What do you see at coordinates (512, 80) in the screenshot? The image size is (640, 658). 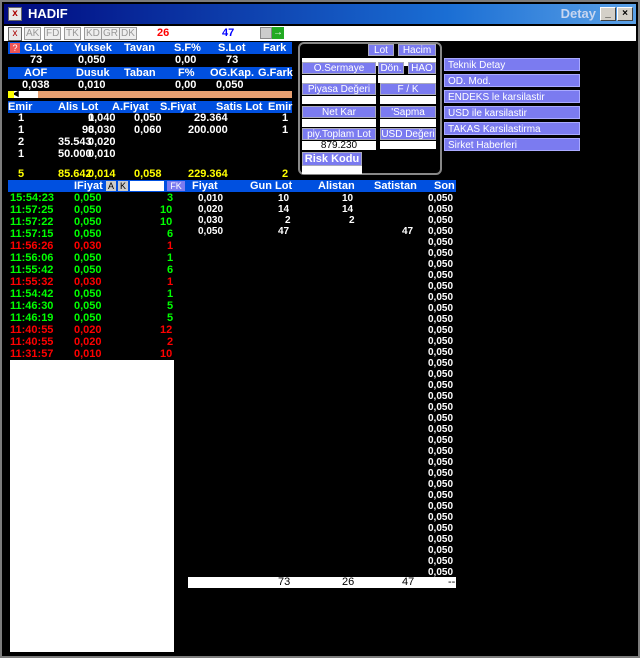 I see `link-od-mod: OD. Mod.` at bounding box center [512, 80].